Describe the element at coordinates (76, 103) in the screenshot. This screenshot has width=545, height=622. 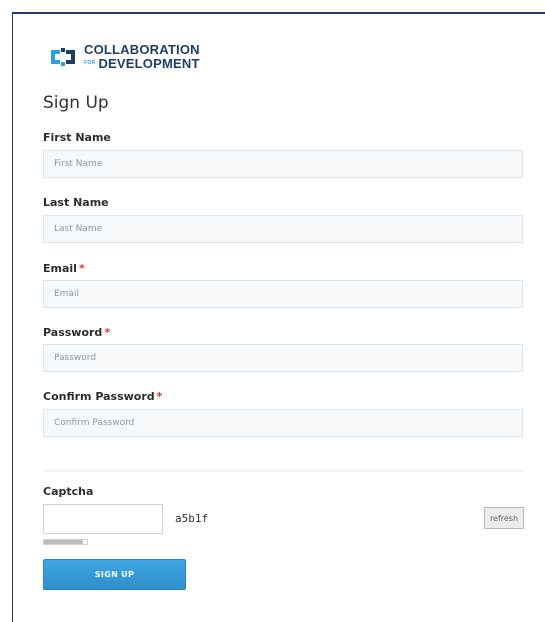
I see `page-title: Sign Up` at that location.